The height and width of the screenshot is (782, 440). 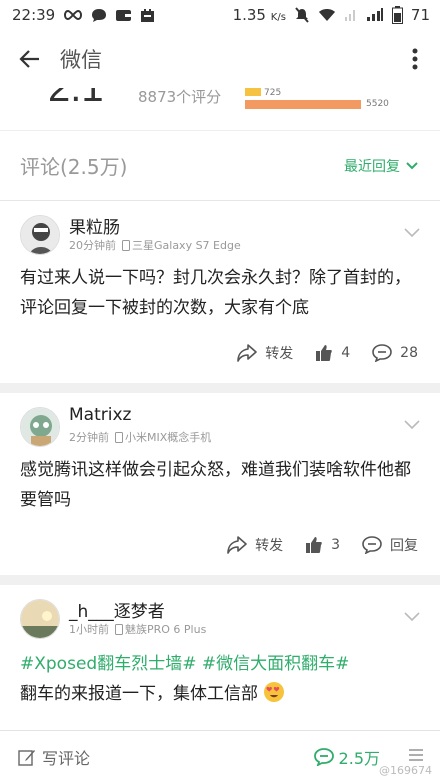 I want to click on comment-time: 20分钟前, so click(x=92, y=245).